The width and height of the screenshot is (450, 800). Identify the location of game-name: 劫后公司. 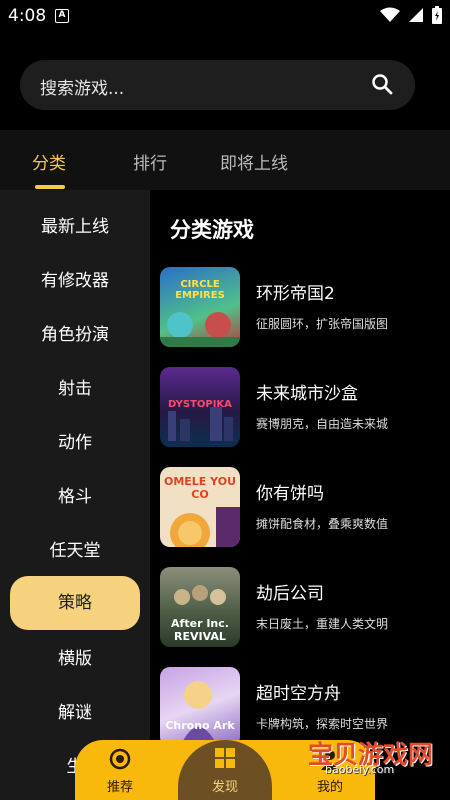
(290, 594).